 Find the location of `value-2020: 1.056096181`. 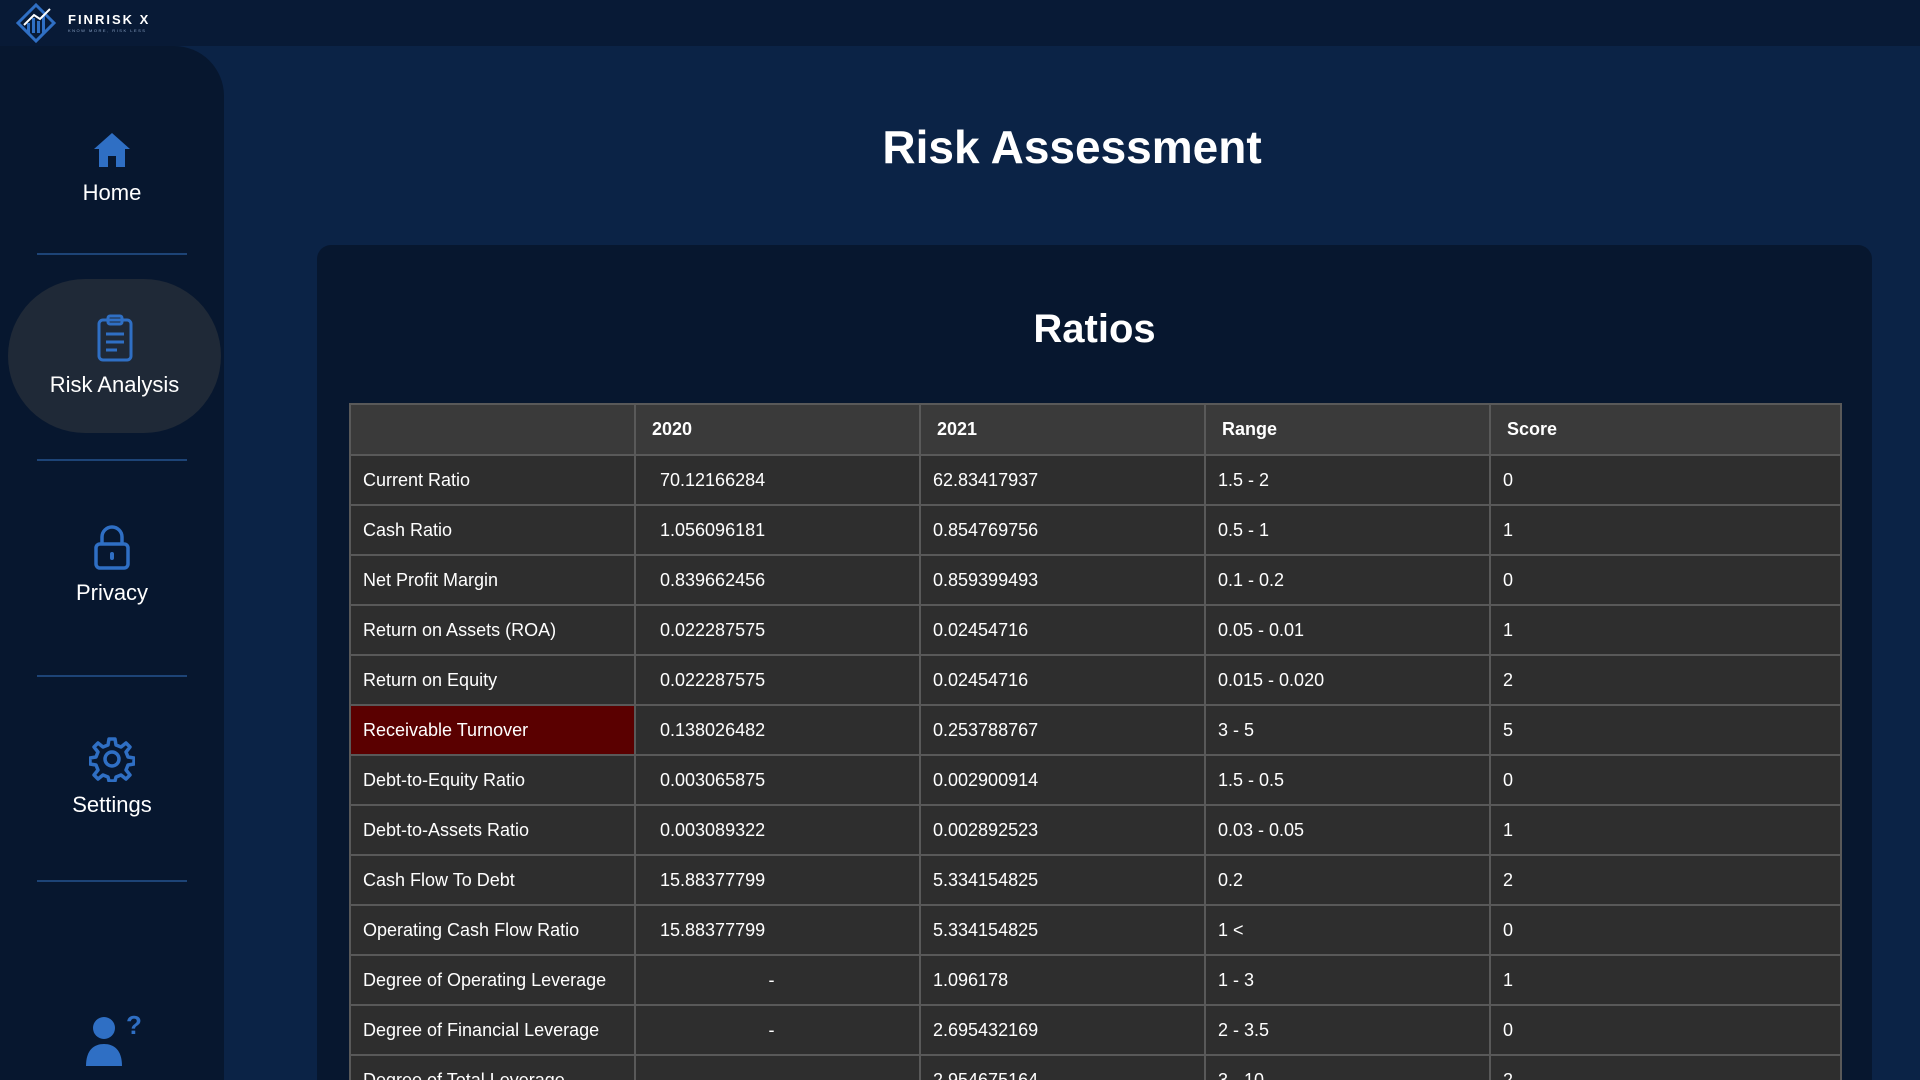

value-2020: 1.056096181 is located at coordinates (777, 530).